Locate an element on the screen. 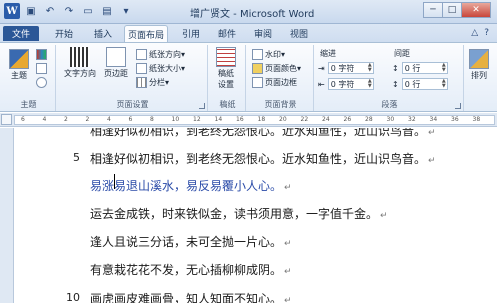  document-line: 运去金成铁，时来铁似金，读书须用意，一字值千金。 ↵ is located at coordinates (239, 213).